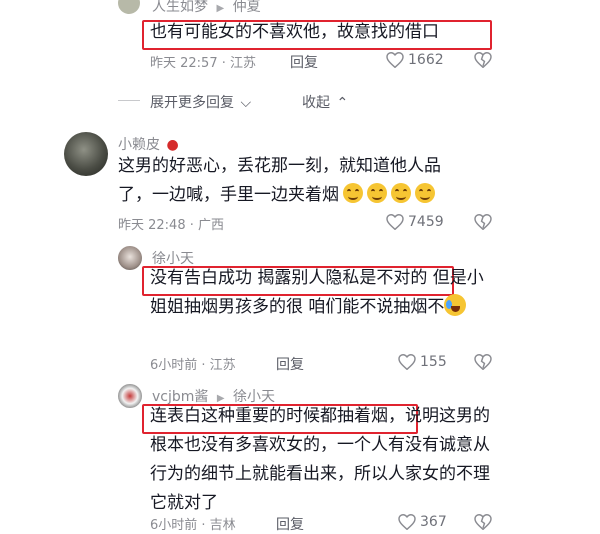 This screenshot has height=534, width=600. I want to click on username: 人生如梦, so click(180, 7).